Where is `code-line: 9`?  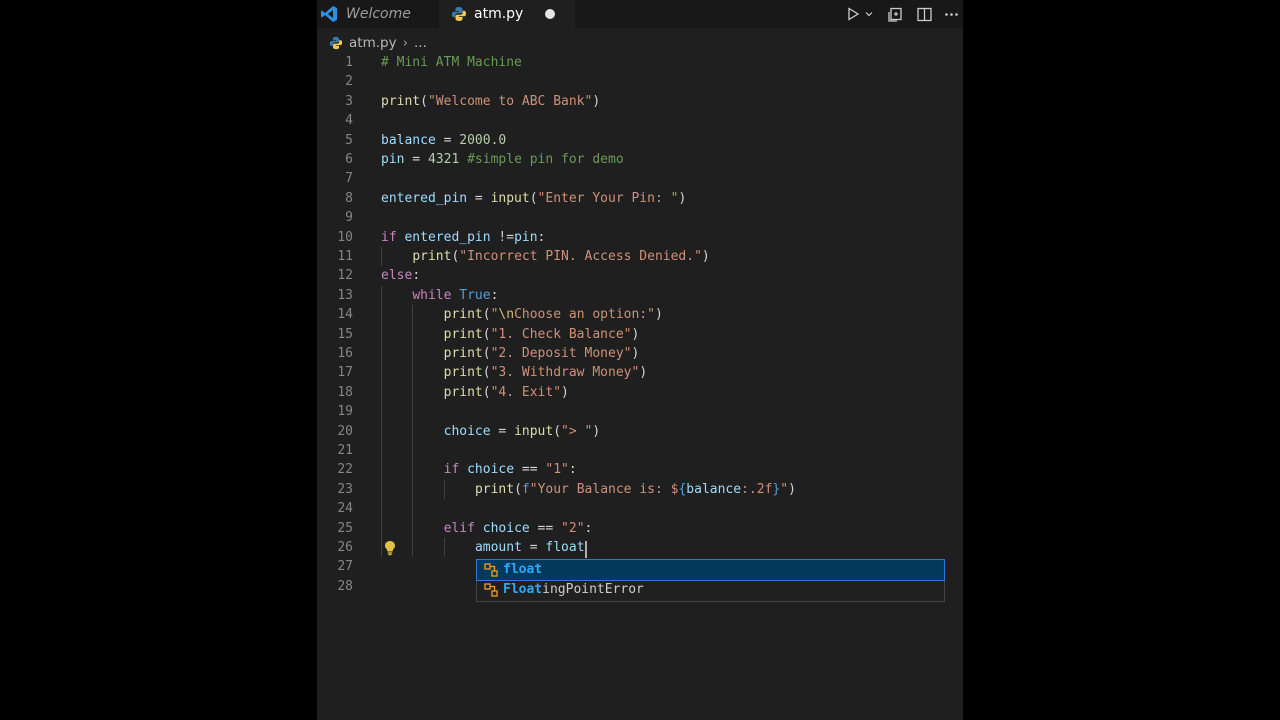 code-line: 9 is located at coordinates (640, 217).